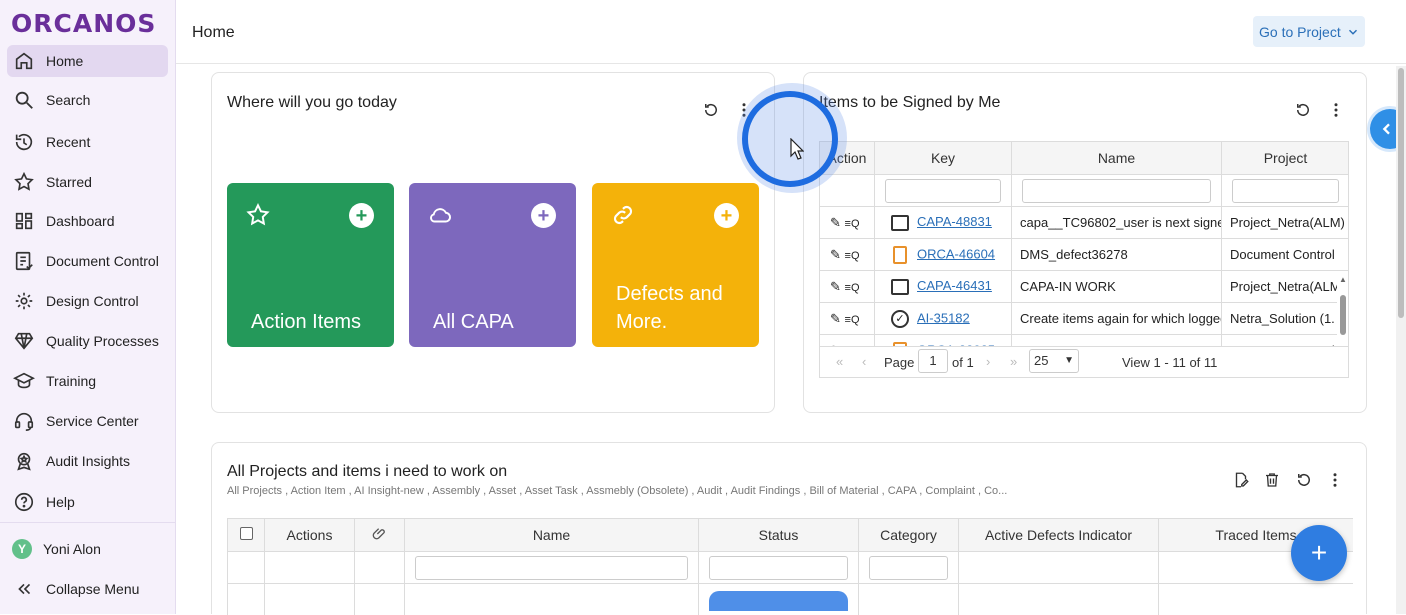 The width and height of the screenshot is (1406, 615). What do you see at coordinates (72, 549) in the screenshot?
I see `user-name: Yoni Alon` at bounding box center [72, 549].